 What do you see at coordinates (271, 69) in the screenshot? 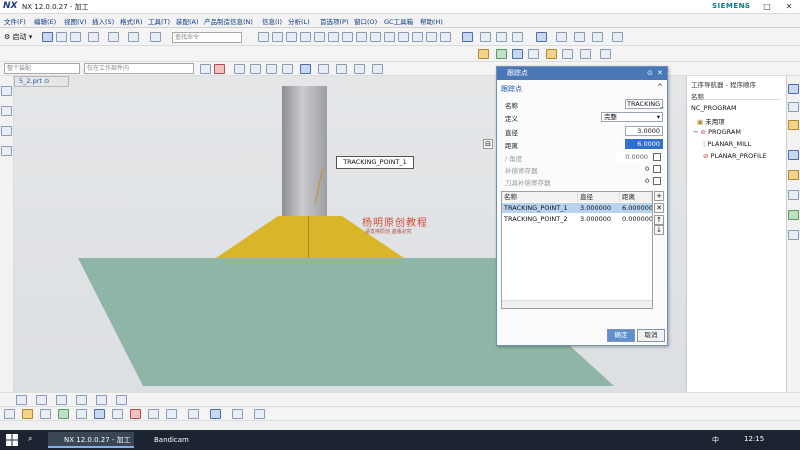
I see `snap-center-icon` at bounding box center [271, 69].